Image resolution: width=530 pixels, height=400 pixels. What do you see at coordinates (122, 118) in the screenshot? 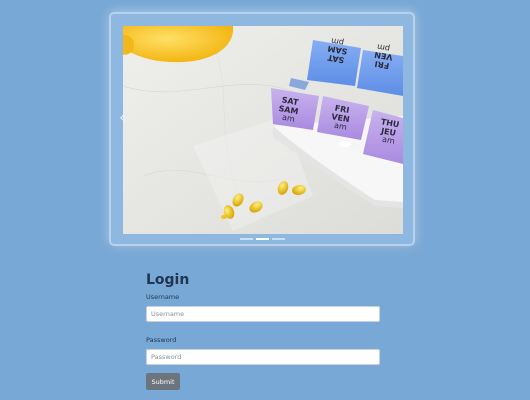
I see `chevron-left-icon: ‹` at bounding box center [122, 118].